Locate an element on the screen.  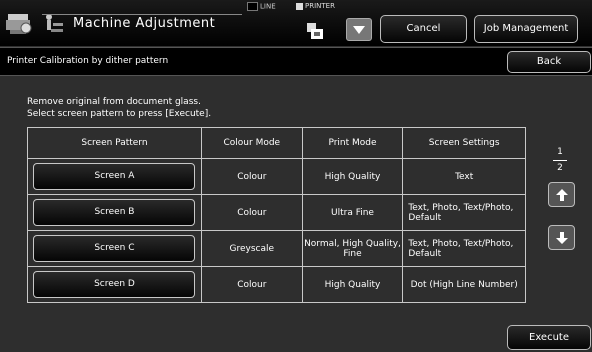
screen-settings-cell: Dot (High Line Number) is located at coordinates (464, 284).